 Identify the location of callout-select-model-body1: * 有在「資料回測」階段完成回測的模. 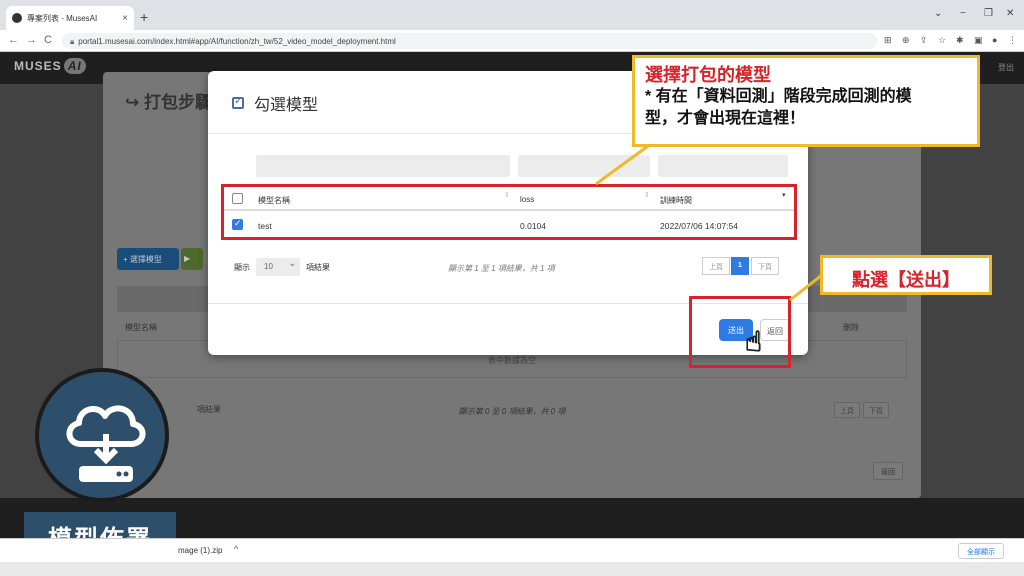
(778, 96).